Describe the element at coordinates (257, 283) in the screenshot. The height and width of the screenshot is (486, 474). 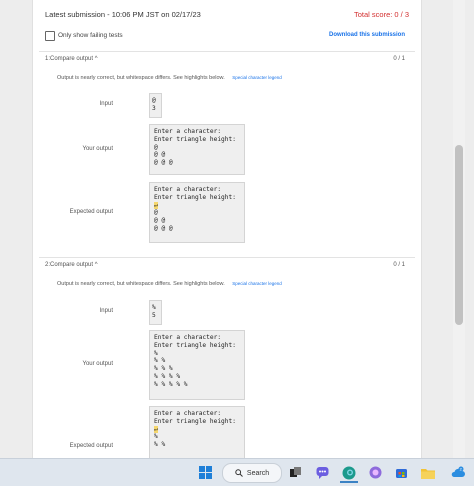
I see `test-2-legend-link: Special character legend` at that location.